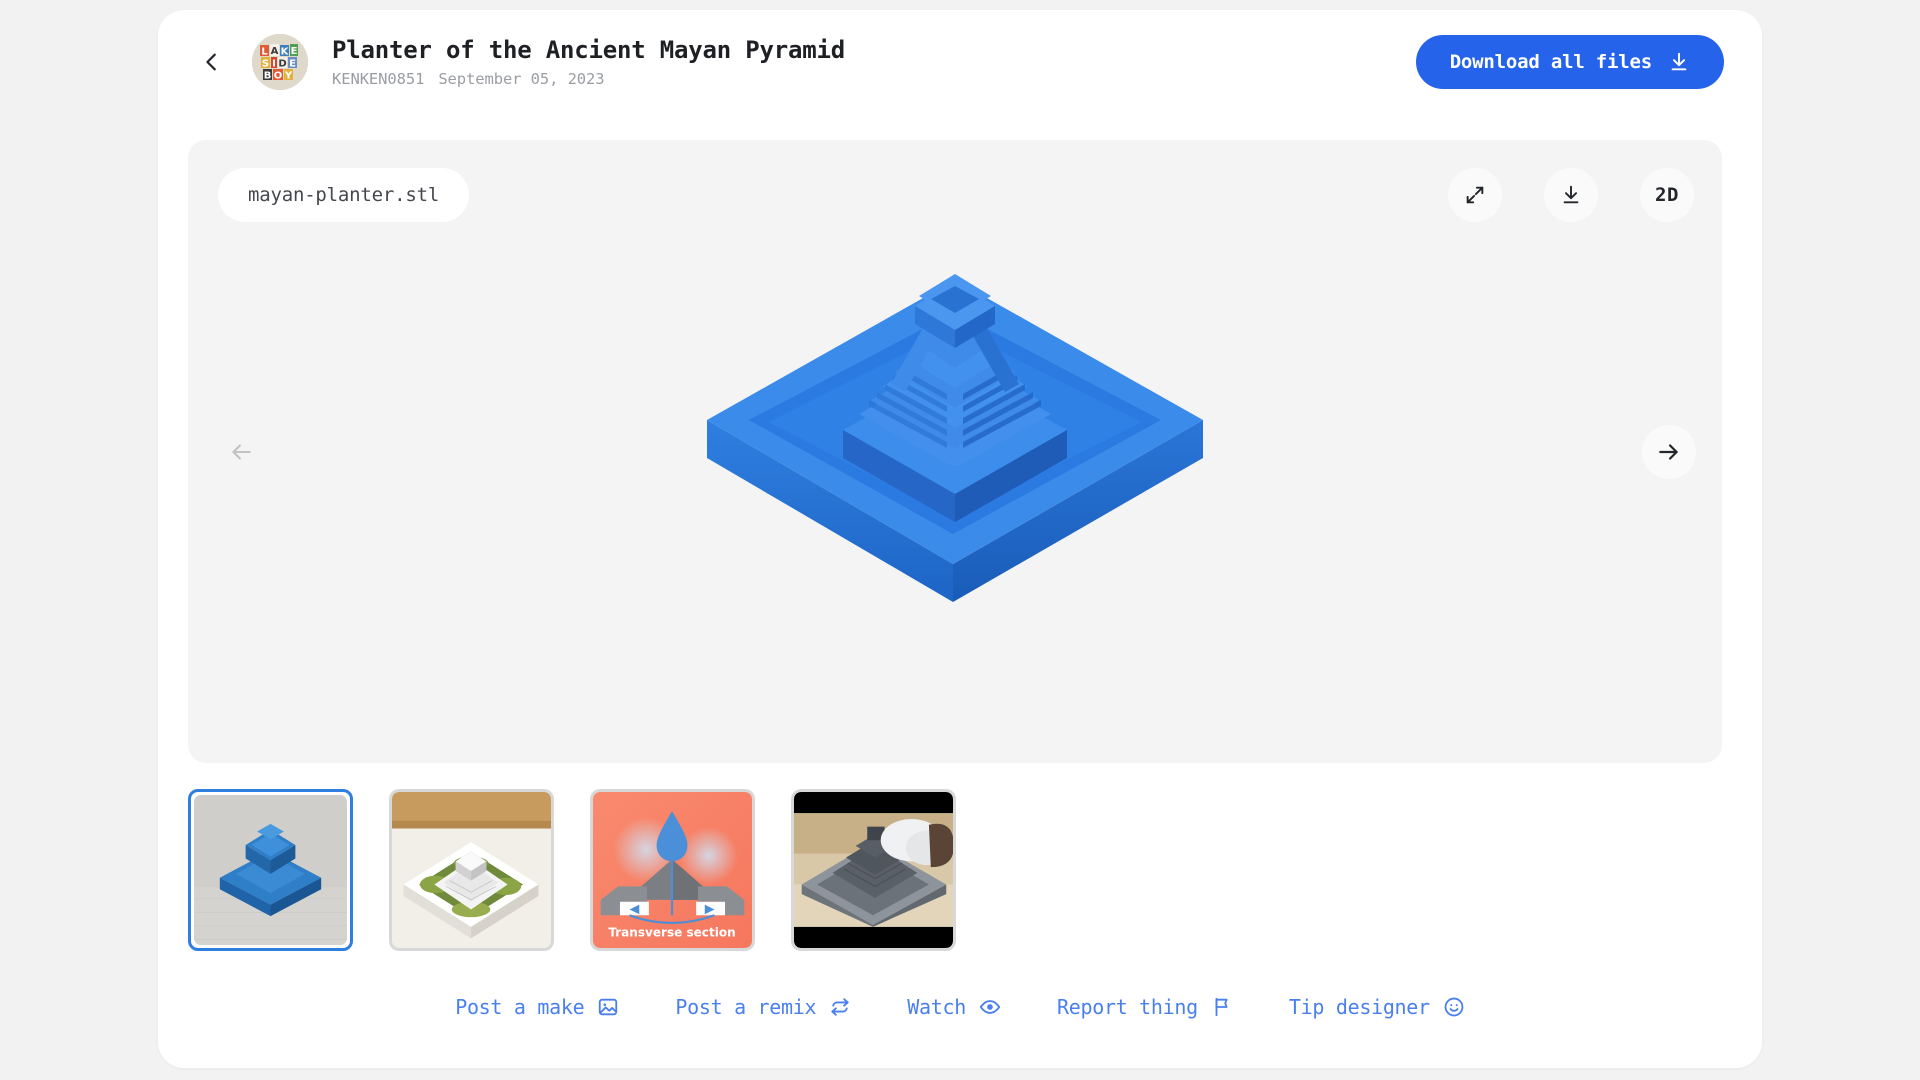 The height and width of the screenshot is (1080, 1920). I want to click on svg-text: S, so click(265, 64).